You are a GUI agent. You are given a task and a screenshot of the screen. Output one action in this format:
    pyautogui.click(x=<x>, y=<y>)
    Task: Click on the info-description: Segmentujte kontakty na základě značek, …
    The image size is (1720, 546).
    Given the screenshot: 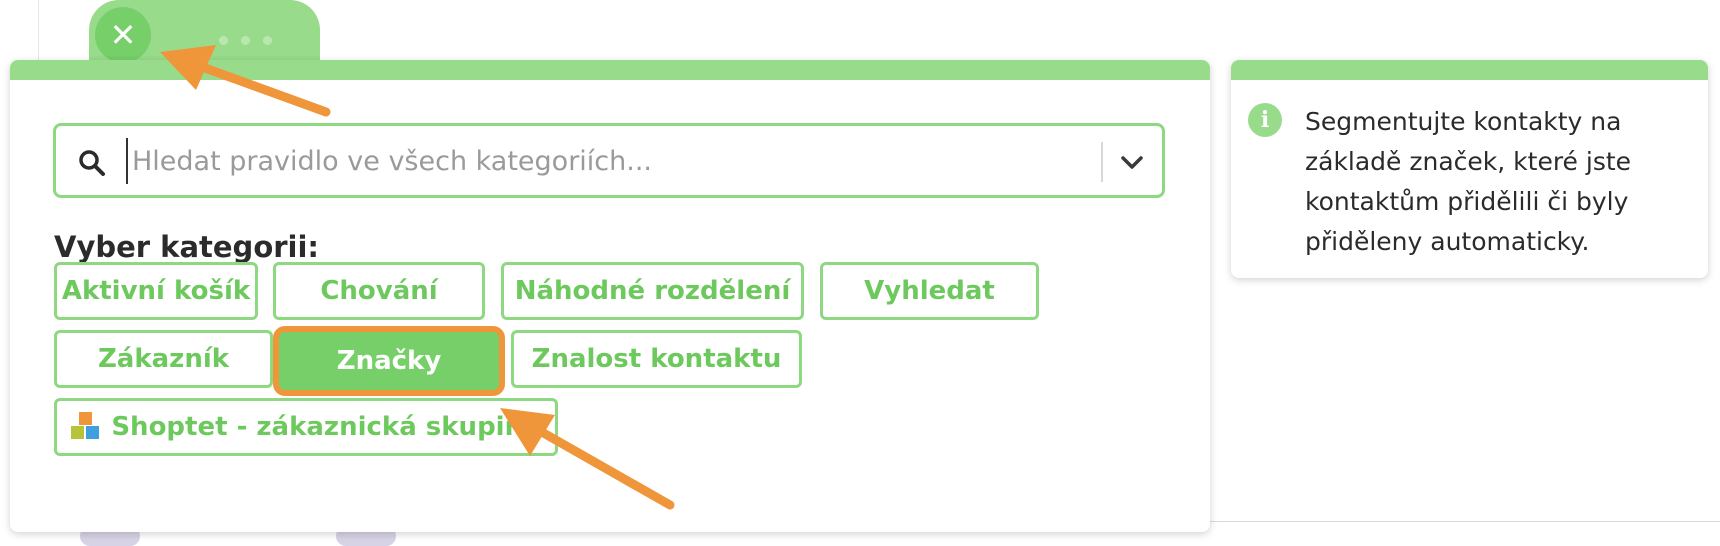 What is the action you would take?
    pyautogui.click(x=1468, y=181)
    